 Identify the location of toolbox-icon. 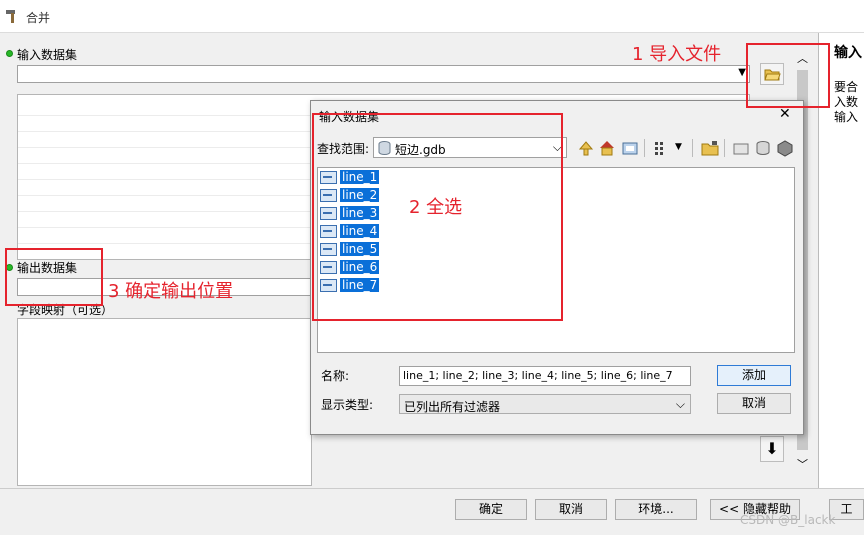
(785, 148).